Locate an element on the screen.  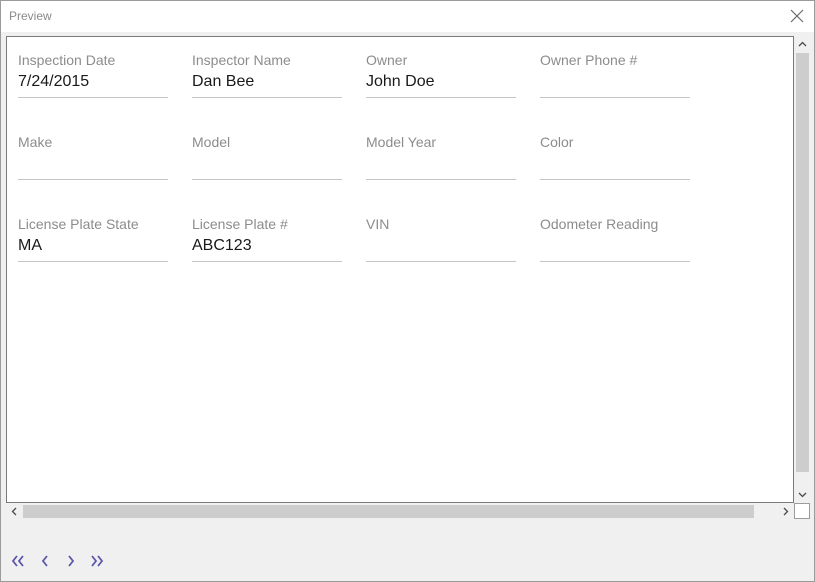
field-value: MA is located at coordinates (30, 245).